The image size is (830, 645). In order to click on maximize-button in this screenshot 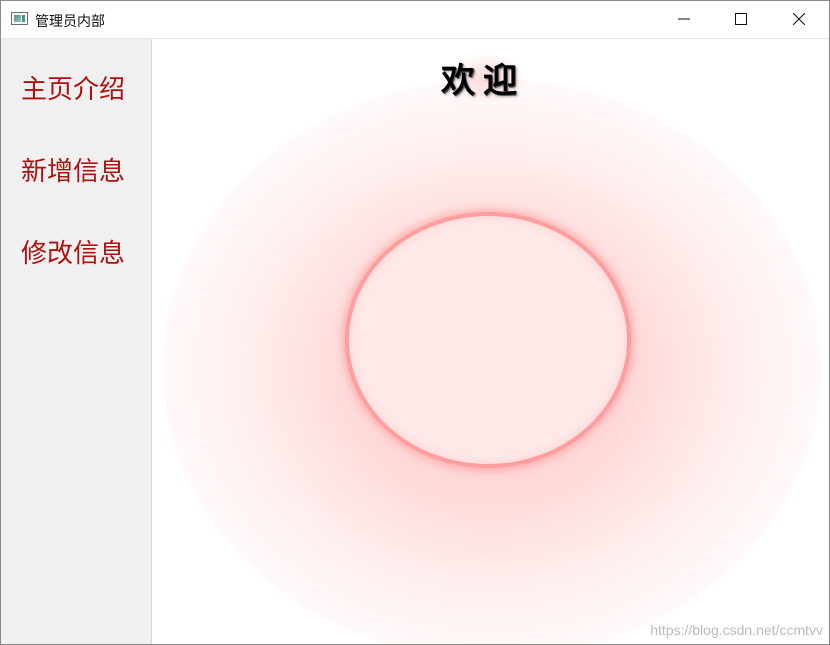, I will do `click(741, 19)`.